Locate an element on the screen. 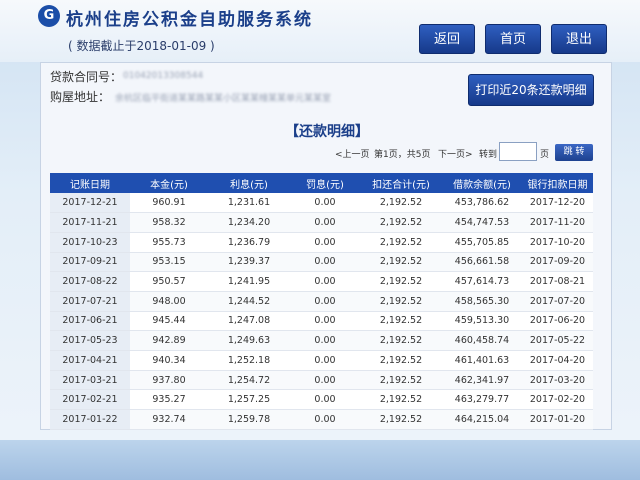 The image size is (640, 480). jump-button: 跳 转 is located at coordinates (574, 152).